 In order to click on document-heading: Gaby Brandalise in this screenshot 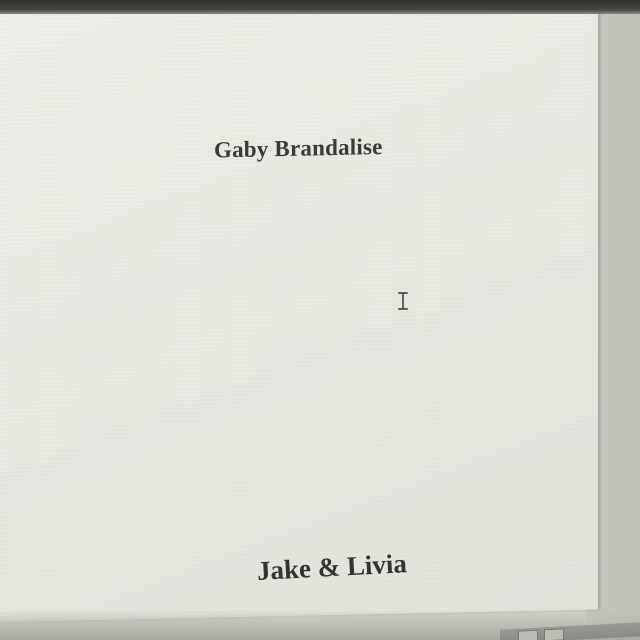, I will do `click(298, 148)`.